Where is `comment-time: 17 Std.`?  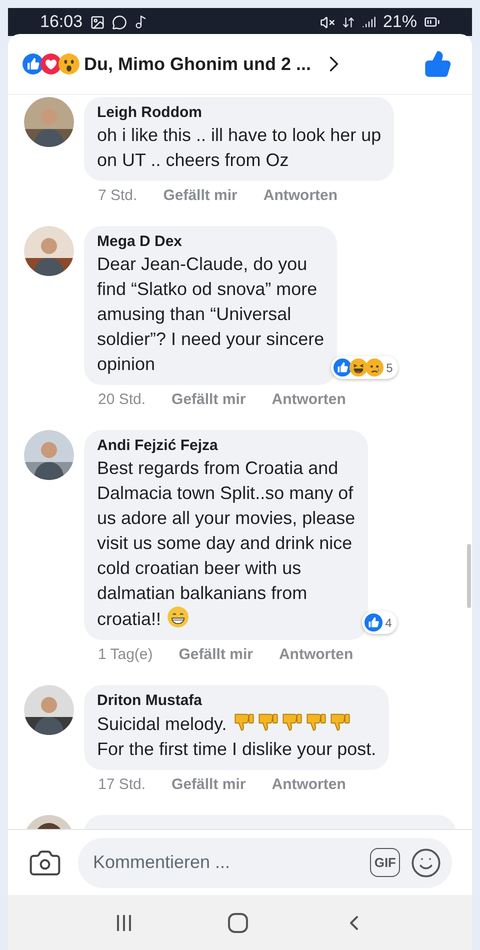
comment-time: 17 Std. is located at coordinates (122, 785).